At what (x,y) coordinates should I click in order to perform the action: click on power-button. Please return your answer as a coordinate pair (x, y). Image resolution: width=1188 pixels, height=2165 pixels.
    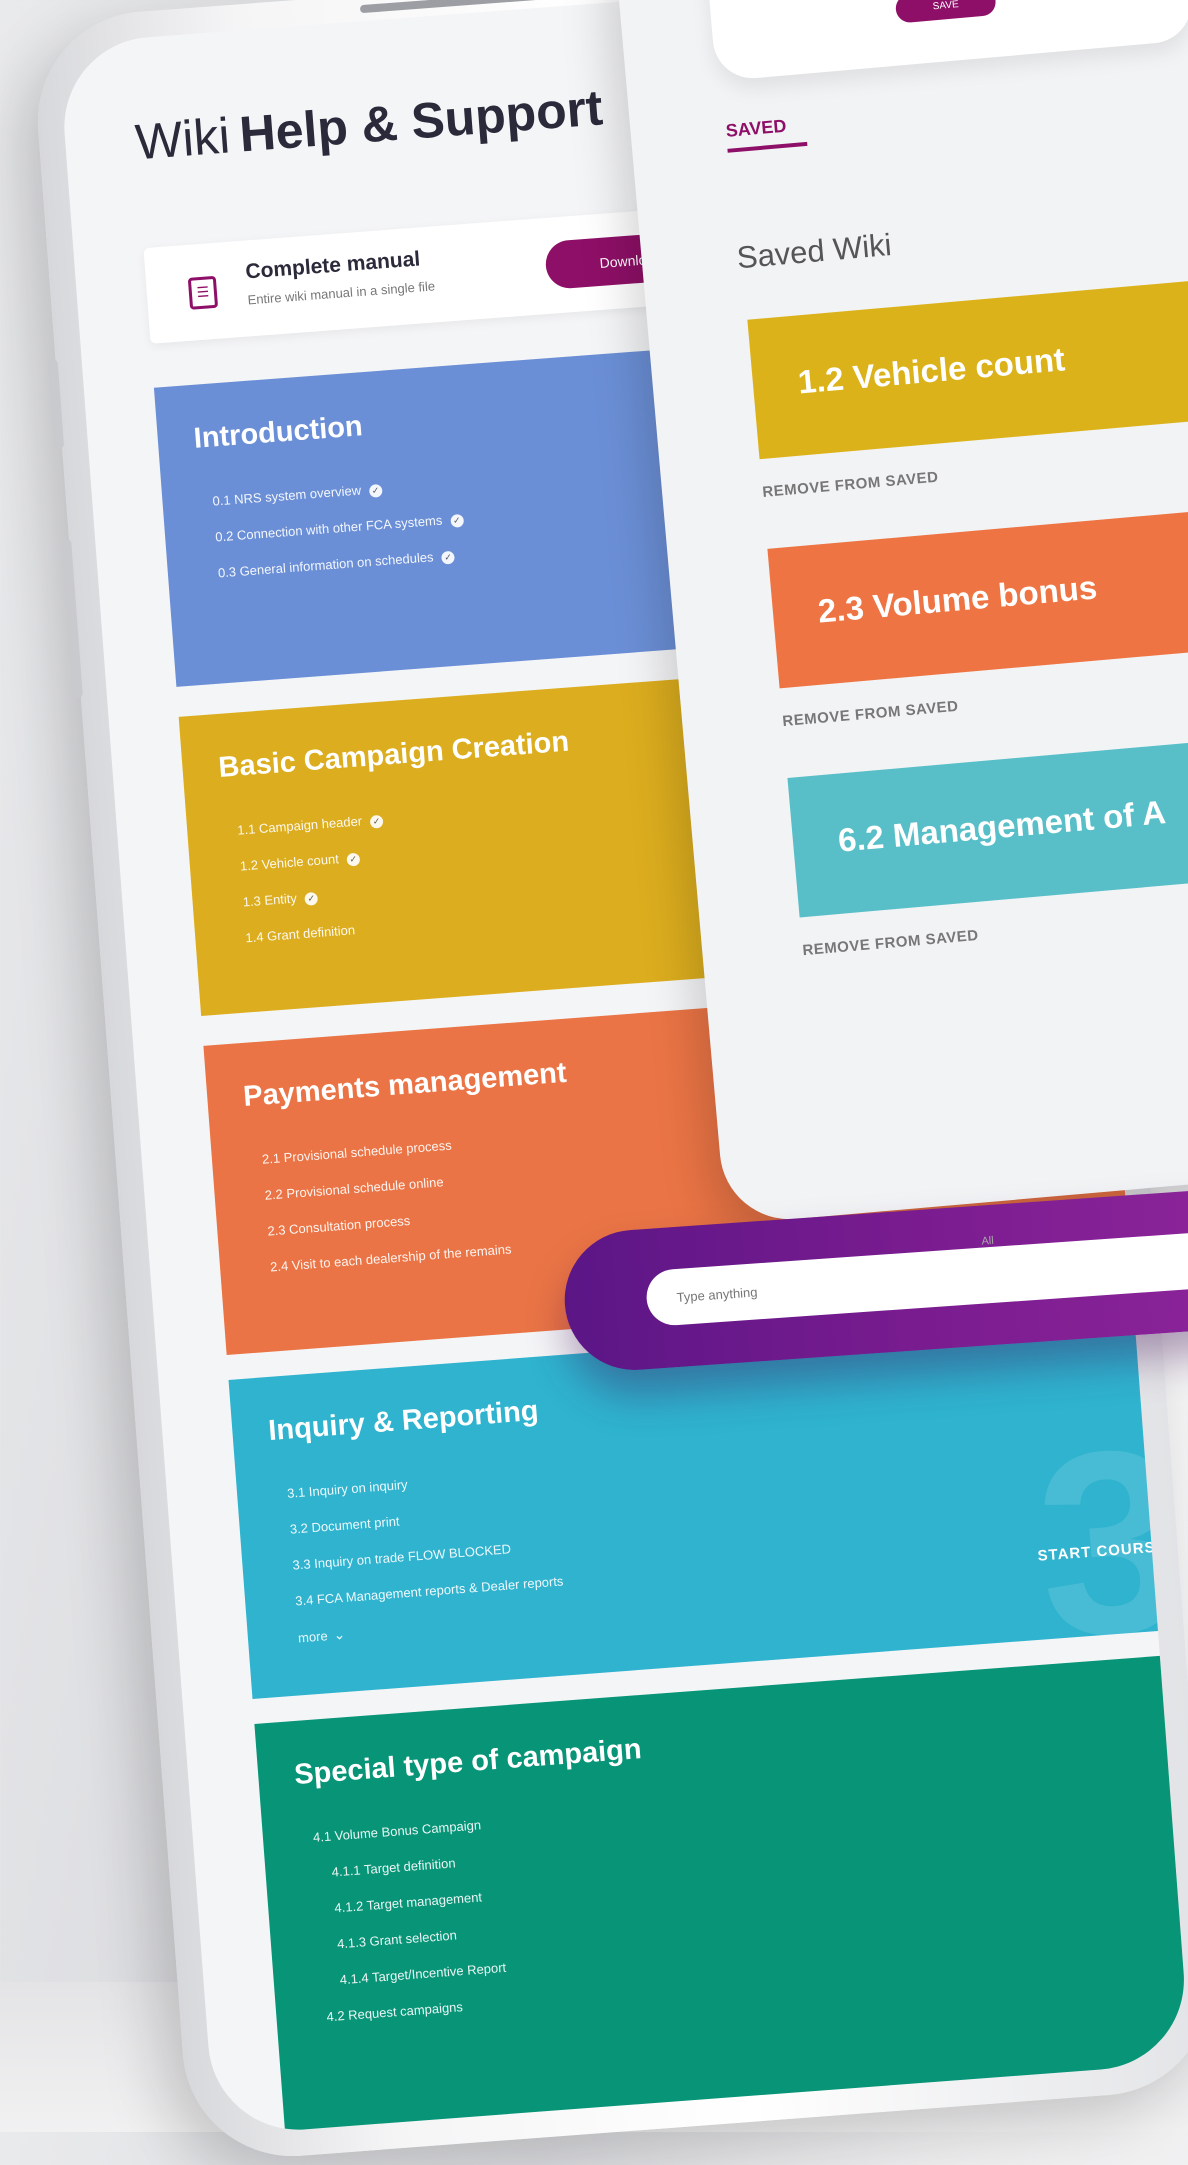
    Looking at the image, I should click on (72, 618).